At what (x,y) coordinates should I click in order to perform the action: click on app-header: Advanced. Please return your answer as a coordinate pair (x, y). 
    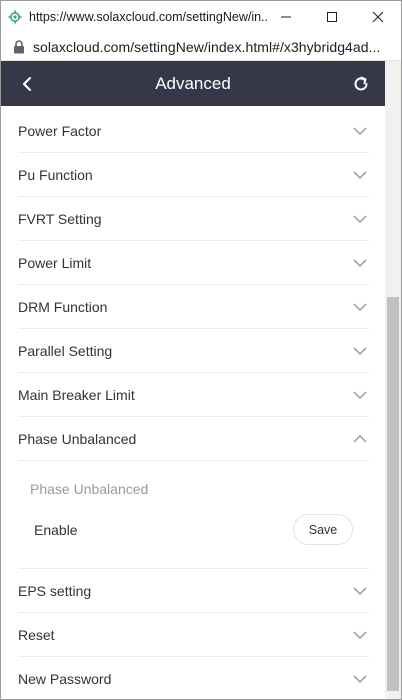
    Looking at the image, I should click on (193, 83).